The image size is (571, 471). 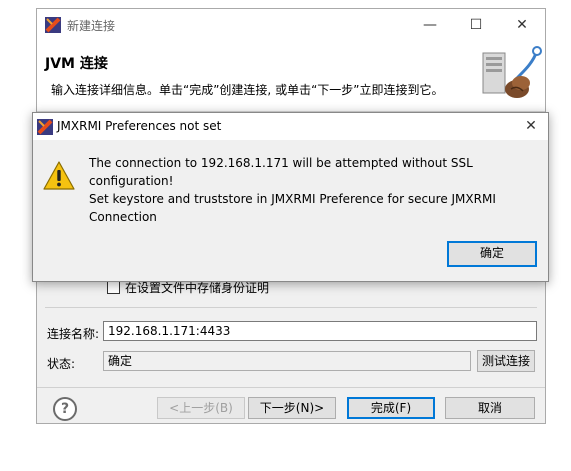 I want to click on maximize-button: ☐, so click(x=476, y=25).